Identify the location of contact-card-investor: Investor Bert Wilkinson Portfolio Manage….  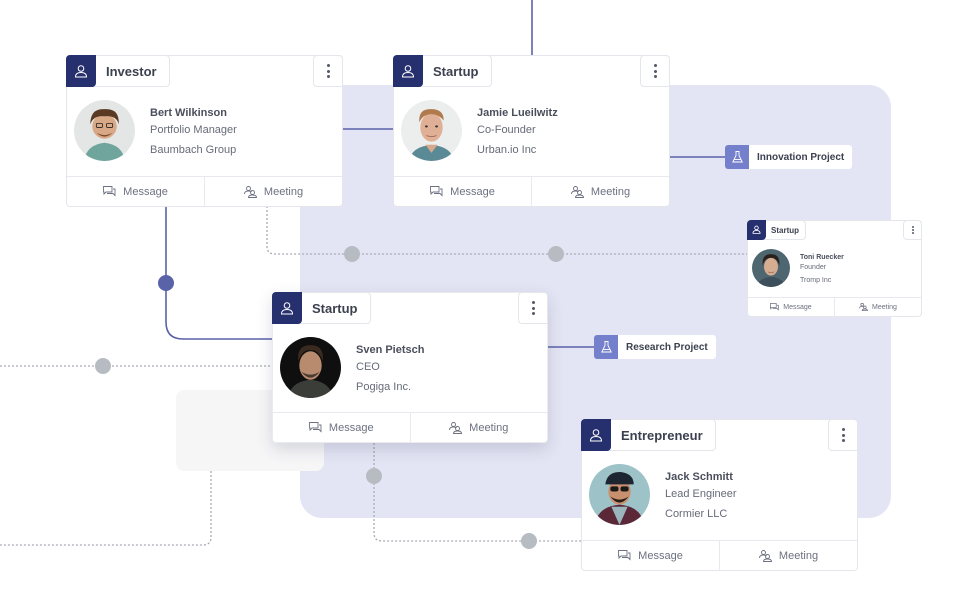
(204, 130).